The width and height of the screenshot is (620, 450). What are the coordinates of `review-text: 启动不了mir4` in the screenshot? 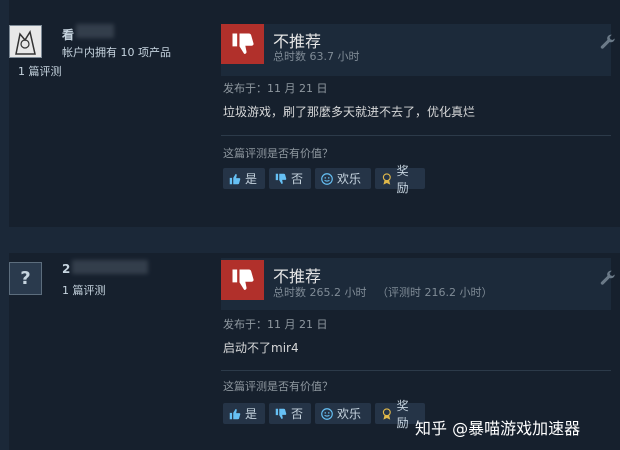 It's located at (261, 348).